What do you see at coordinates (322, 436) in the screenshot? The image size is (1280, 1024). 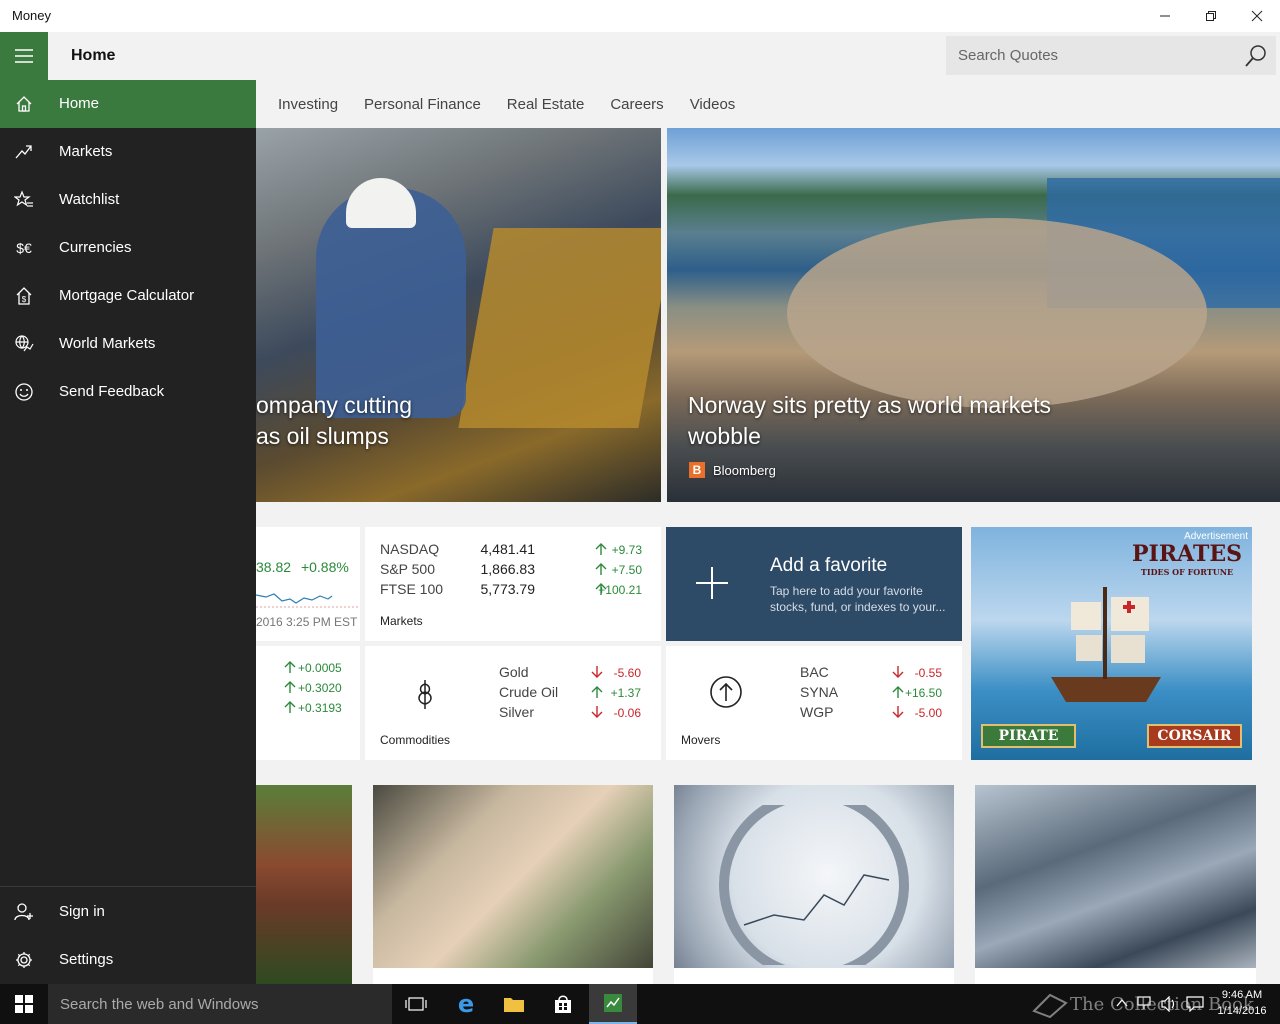 I see `hero-headline-line: as oil slumps` at bounding box center [322, 436].